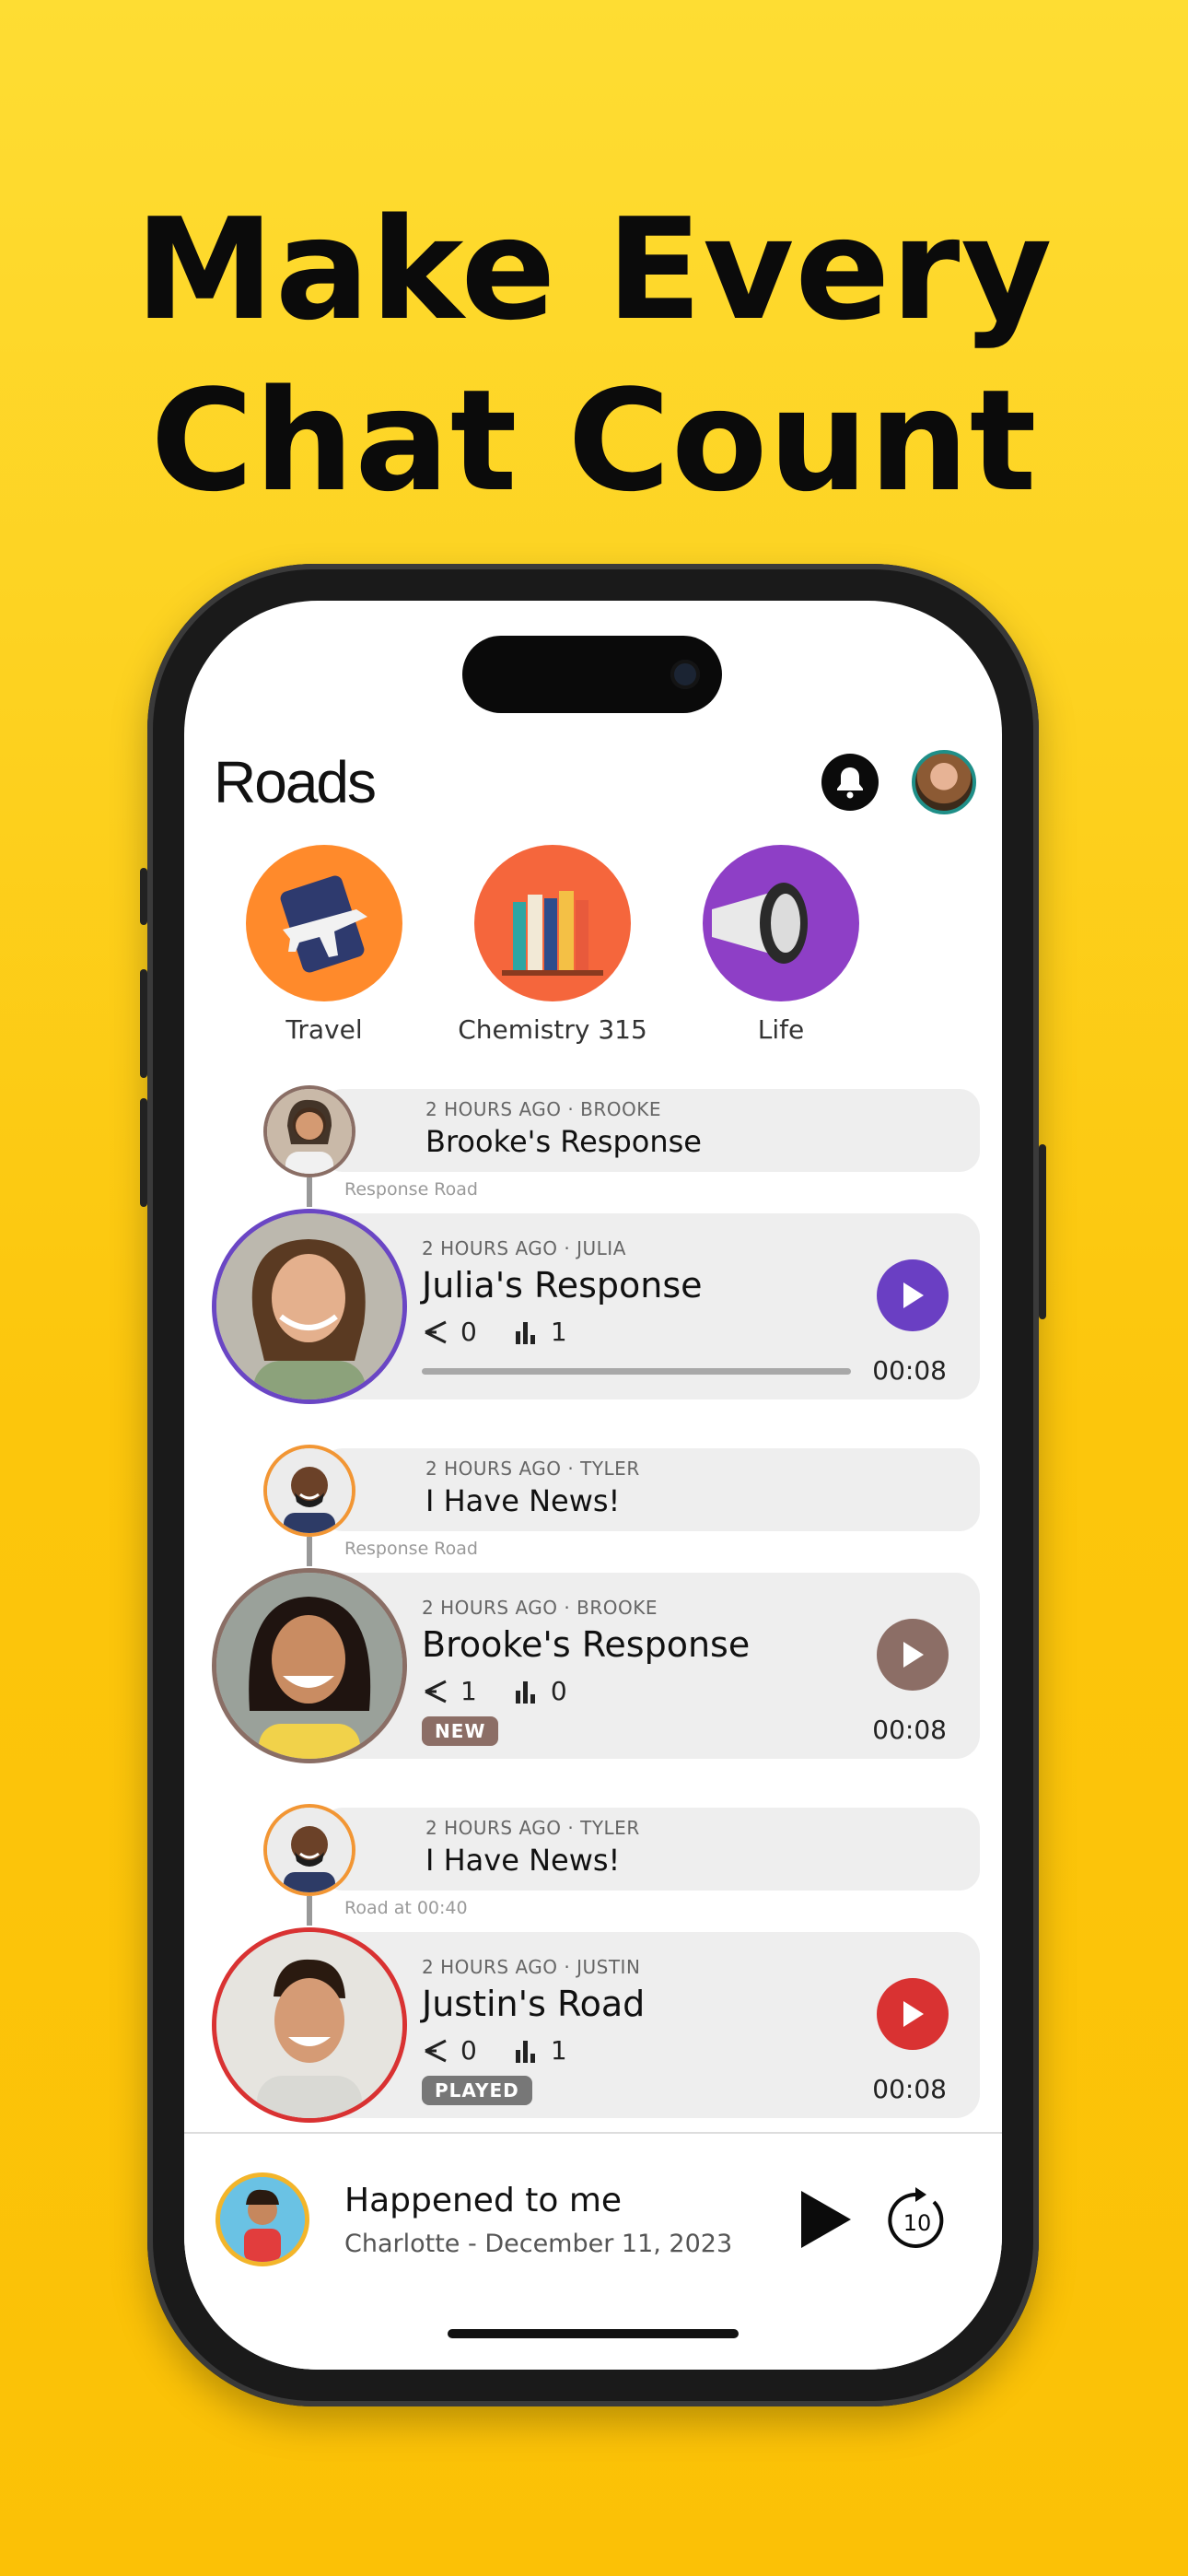 Image resolution: width=1188 pixels, height=2576 pixels. I want to click on category-travel: Travel, so click(324, 945).